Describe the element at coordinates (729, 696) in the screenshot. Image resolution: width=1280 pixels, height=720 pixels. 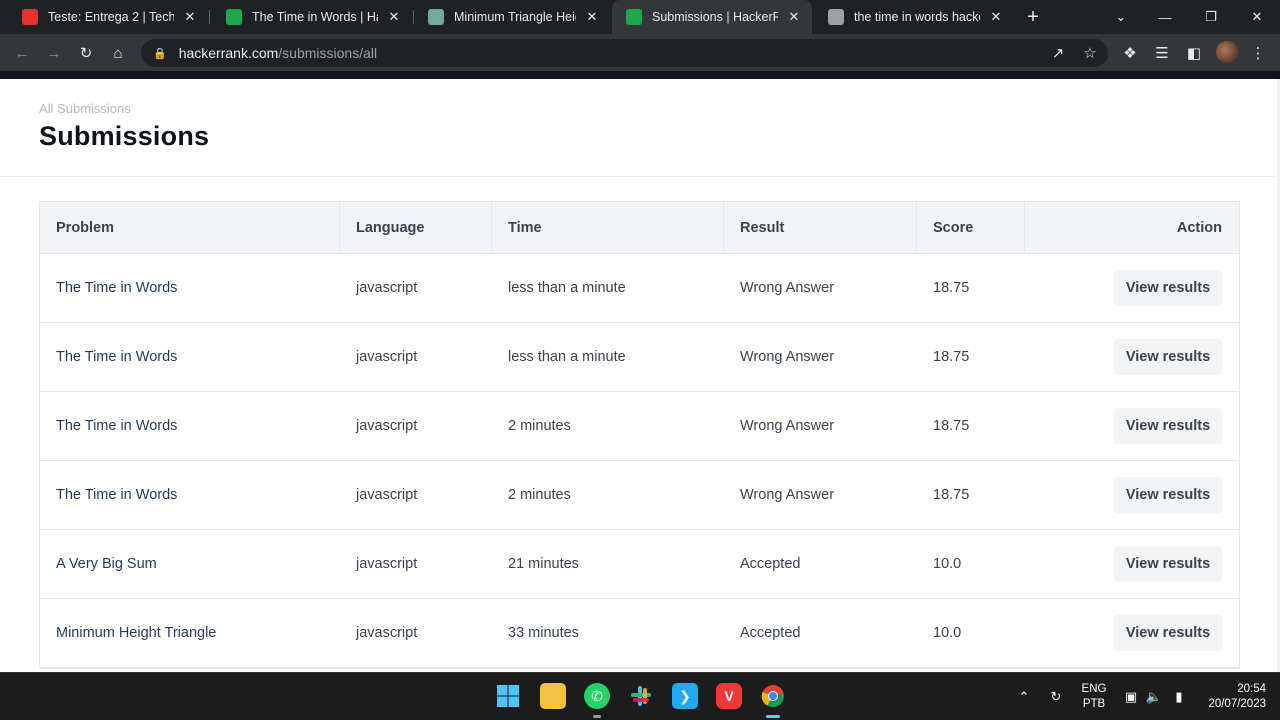
I see `vivaldi-icon: V` at that location.